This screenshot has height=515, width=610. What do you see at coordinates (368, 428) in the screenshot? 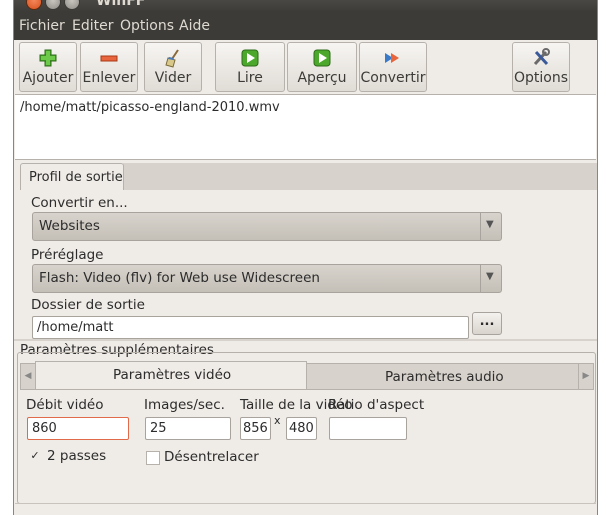
I see `aspect-ratio-input` at bounding box center [368, 428].